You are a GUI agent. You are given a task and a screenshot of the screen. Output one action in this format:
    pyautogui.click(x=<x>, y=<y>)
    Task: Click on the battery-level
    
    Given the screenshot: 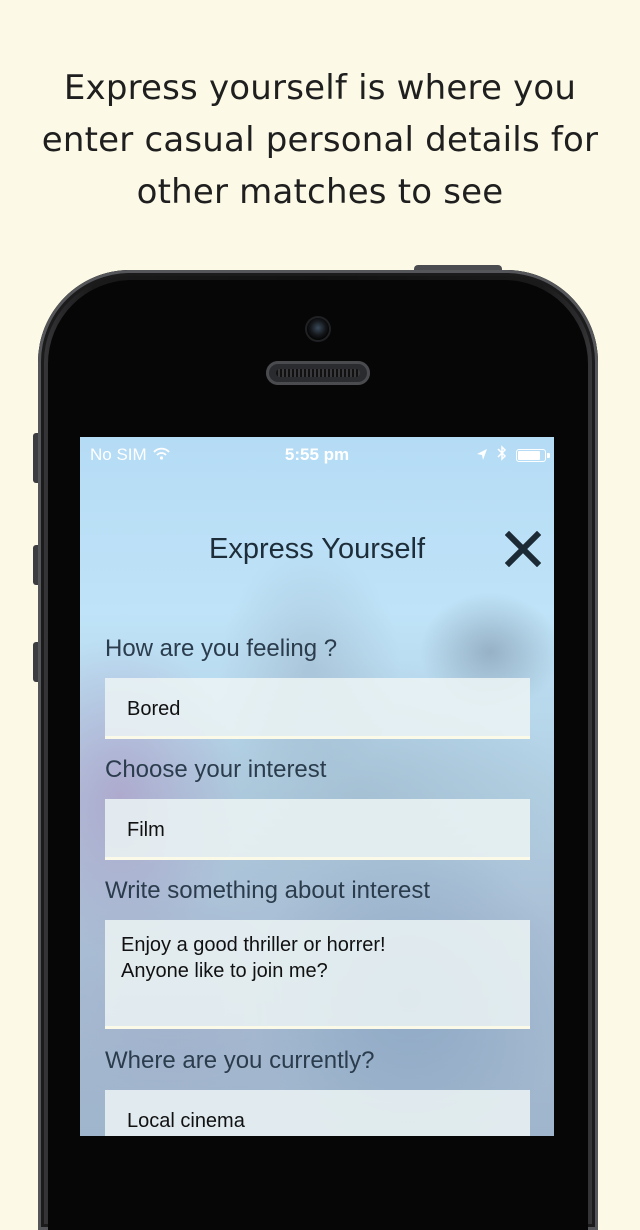 What is the action you would take?
    pyautogui.click(x=529, y=455)
    